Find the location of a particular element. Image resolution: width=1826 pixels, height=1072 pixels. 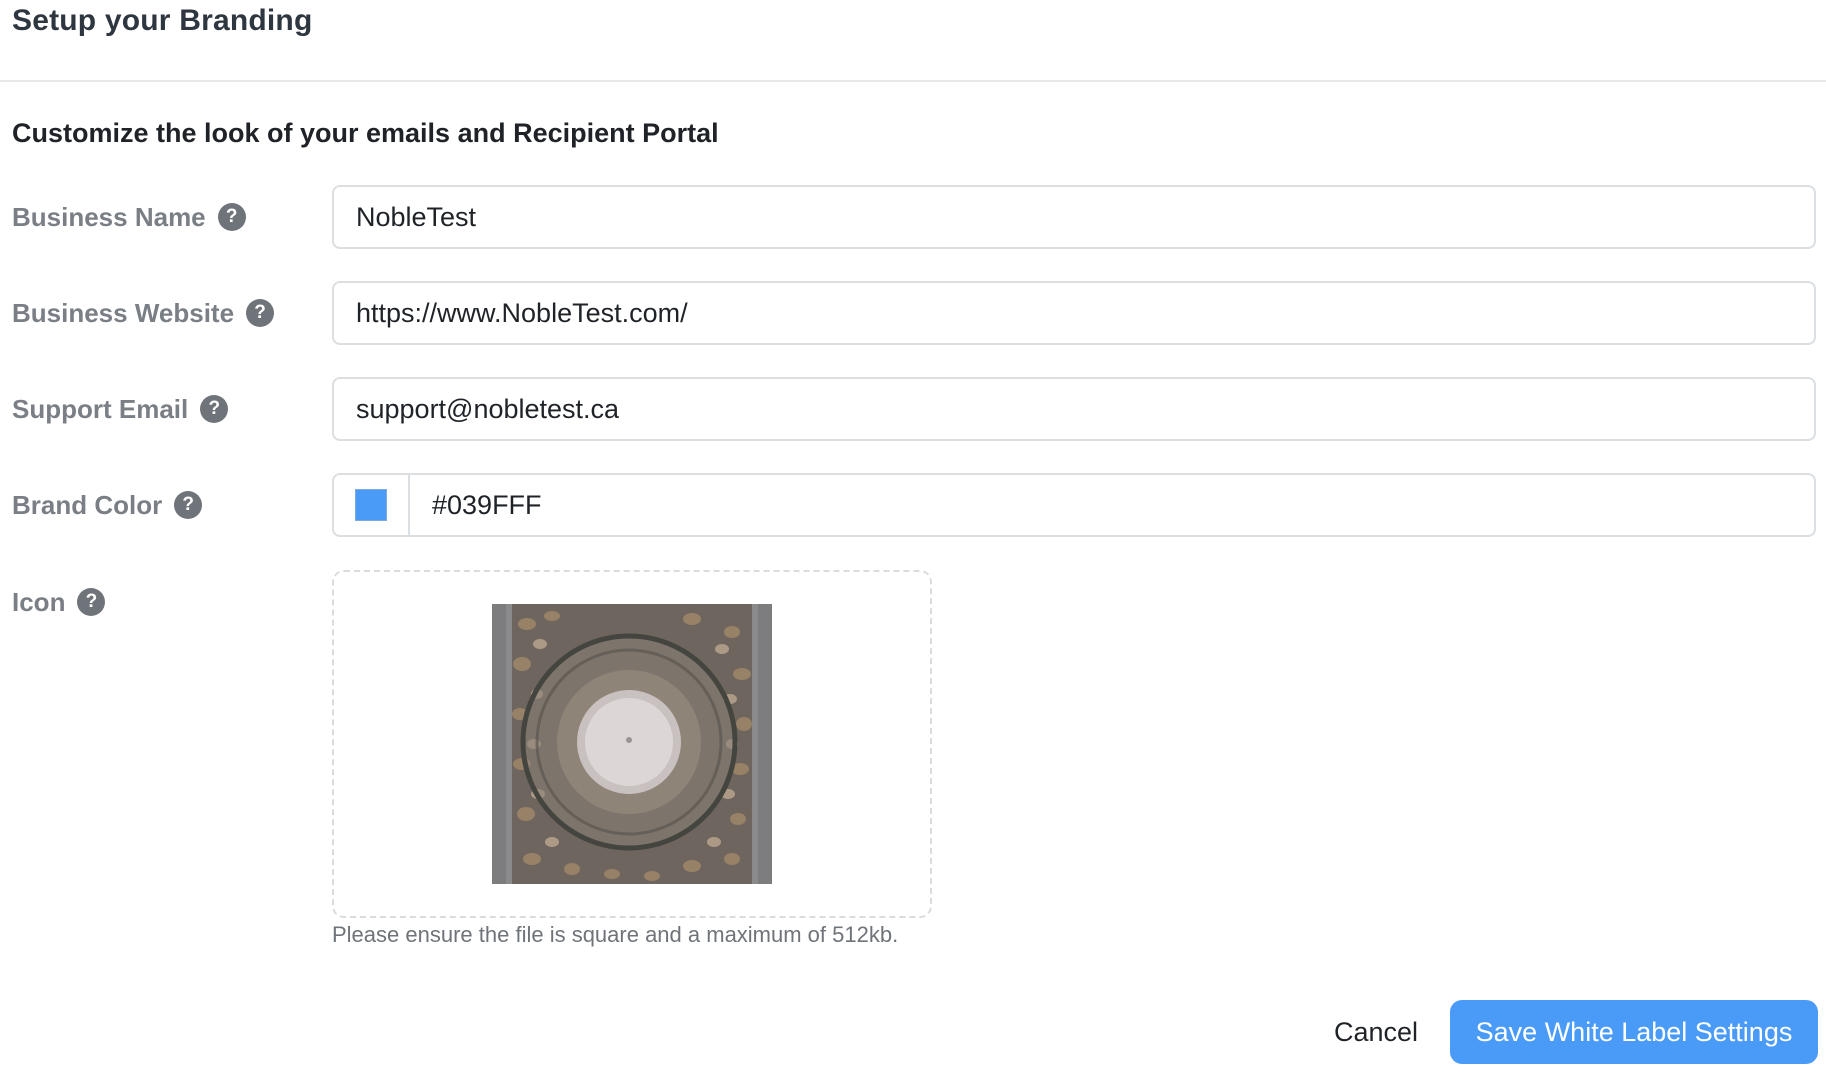

brand-color-label-group: Brand Color ? is located at coordinates (107, 505).